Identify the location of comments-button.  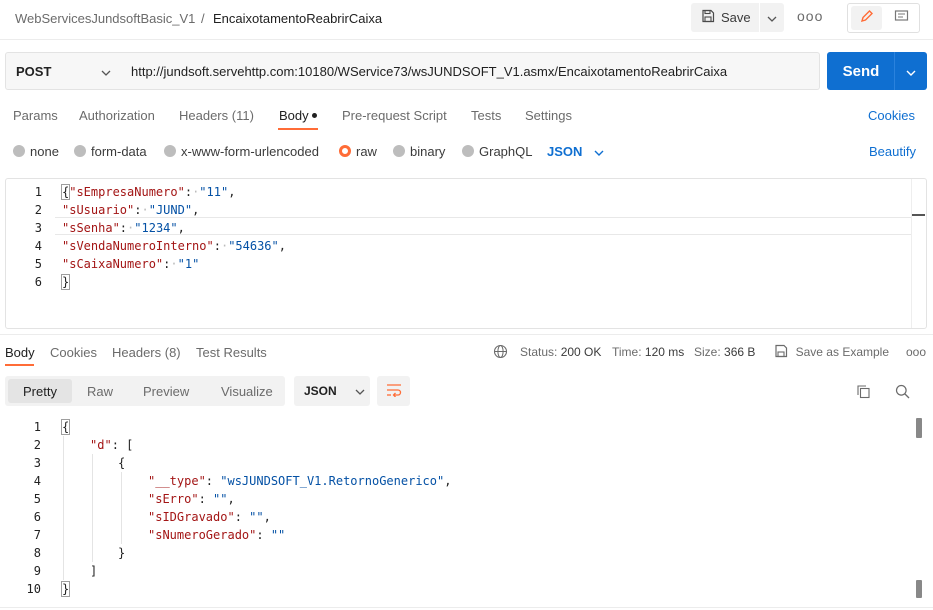
(901, 18).